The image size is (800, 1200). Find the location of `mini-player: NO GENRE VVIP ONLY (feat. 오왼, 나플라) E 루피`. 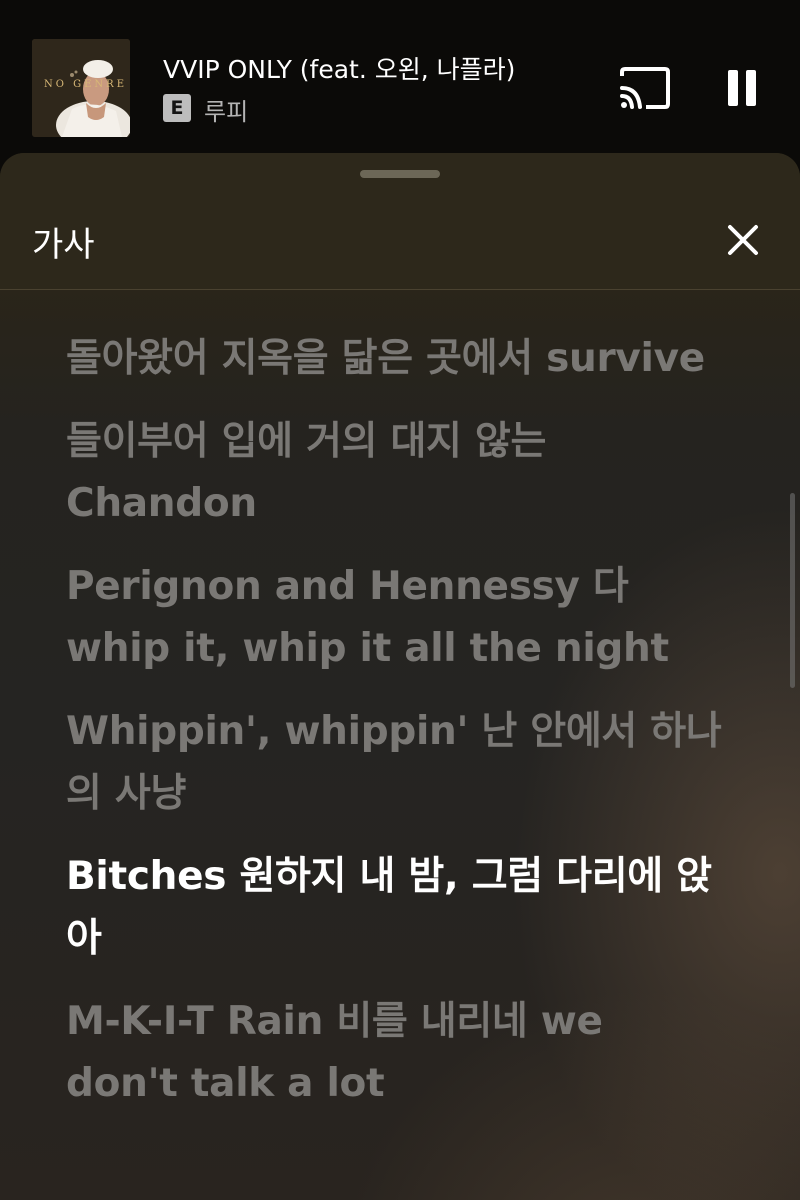

mini-player: NO GENRE VVIP ONLY (feat. 오왼, 나플라) E 루피 is located at coordinates (400, 75).